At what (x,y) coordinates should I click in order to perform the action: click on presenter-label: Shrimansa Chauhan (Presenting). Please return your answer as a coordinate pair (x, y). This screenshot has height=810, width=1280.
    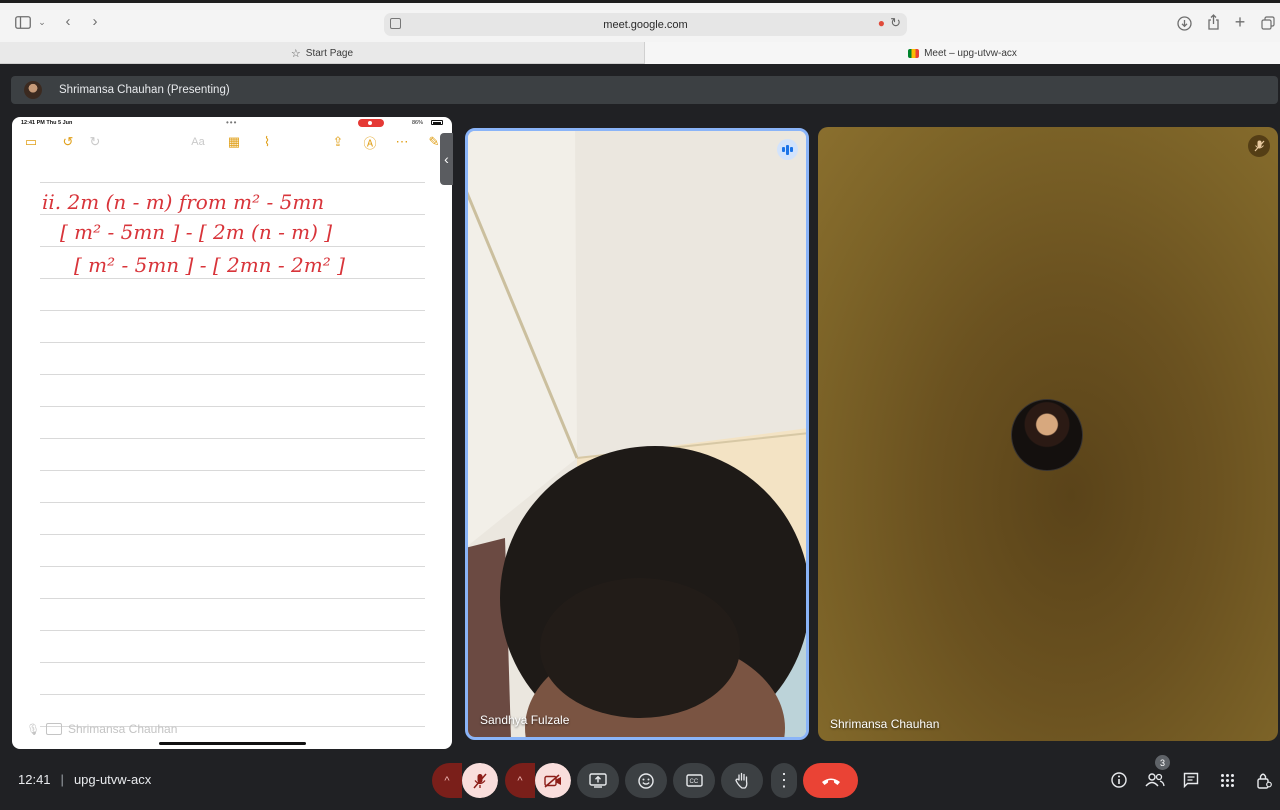
    Looking at the image, I should click on (144, 90).